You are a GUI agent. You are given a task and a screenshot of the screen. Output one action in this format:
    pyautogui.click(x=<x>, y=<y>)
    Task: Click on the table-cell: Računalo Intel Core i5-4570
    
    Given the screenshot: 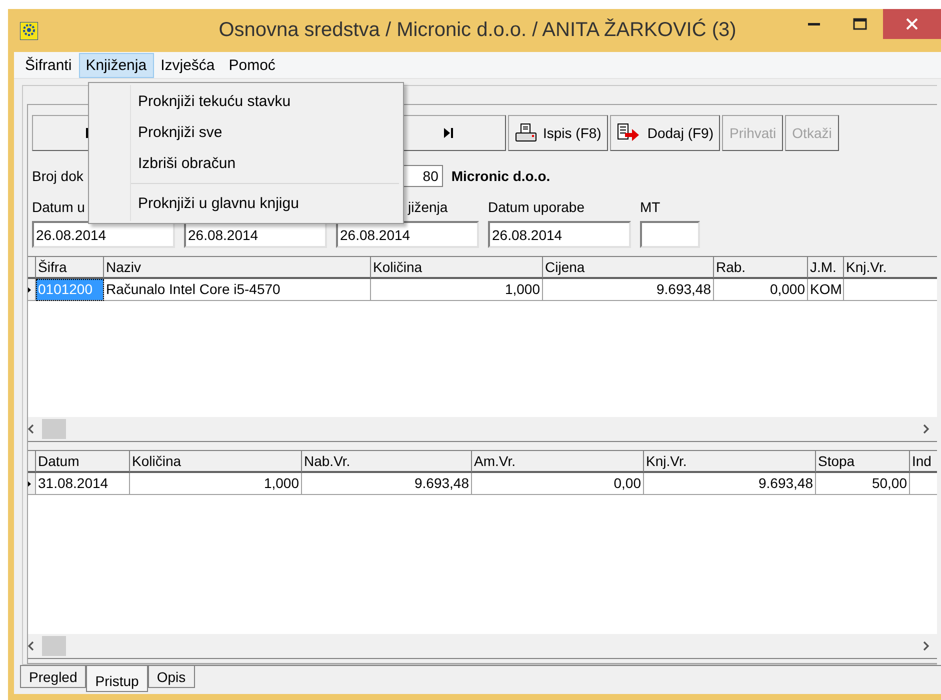 What is the action you would take?
    pyautogui.click(x=237, y=290)
    